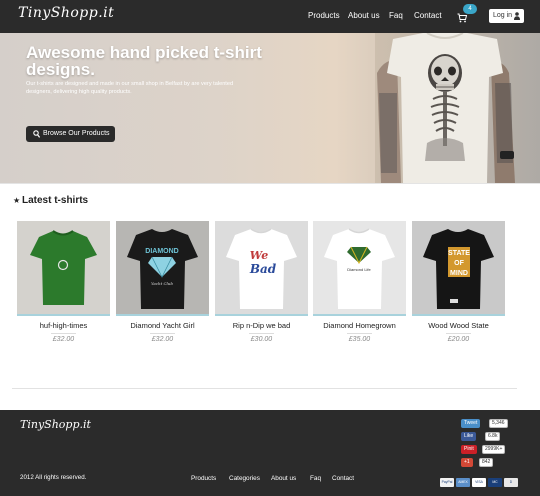 Image resolution: width=540 pixels, height=496 pixels. What do you see at coordinates (244, 478) in the screenshot?
I see `footer-nav-categories: Categories` at bounding box center [244, 478].